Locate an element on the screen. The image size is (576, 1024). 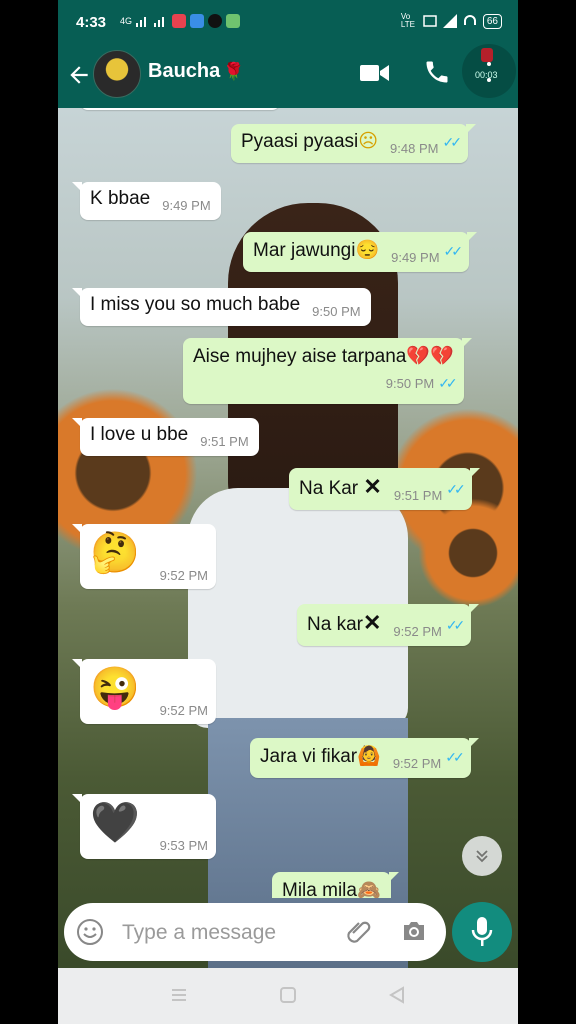
message-bubble-partial is located at coordinates (180, 109).